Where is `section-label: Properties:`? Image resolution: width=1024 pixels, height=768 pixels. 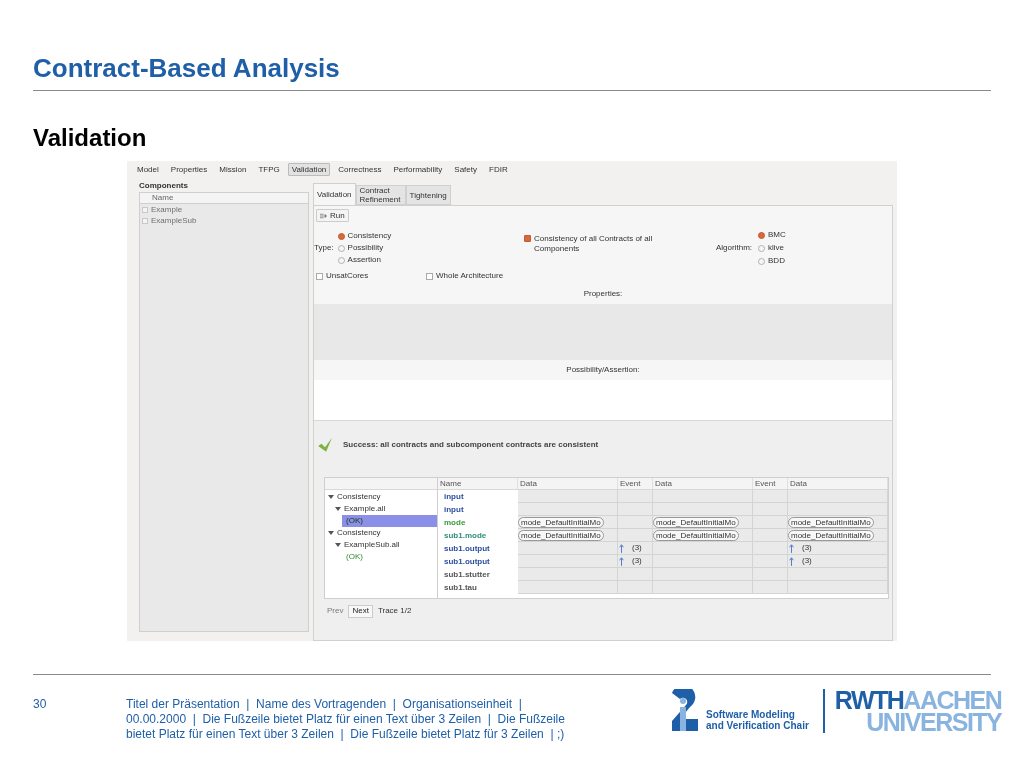 section-label: Properties: is located at coordinates (603, 294).